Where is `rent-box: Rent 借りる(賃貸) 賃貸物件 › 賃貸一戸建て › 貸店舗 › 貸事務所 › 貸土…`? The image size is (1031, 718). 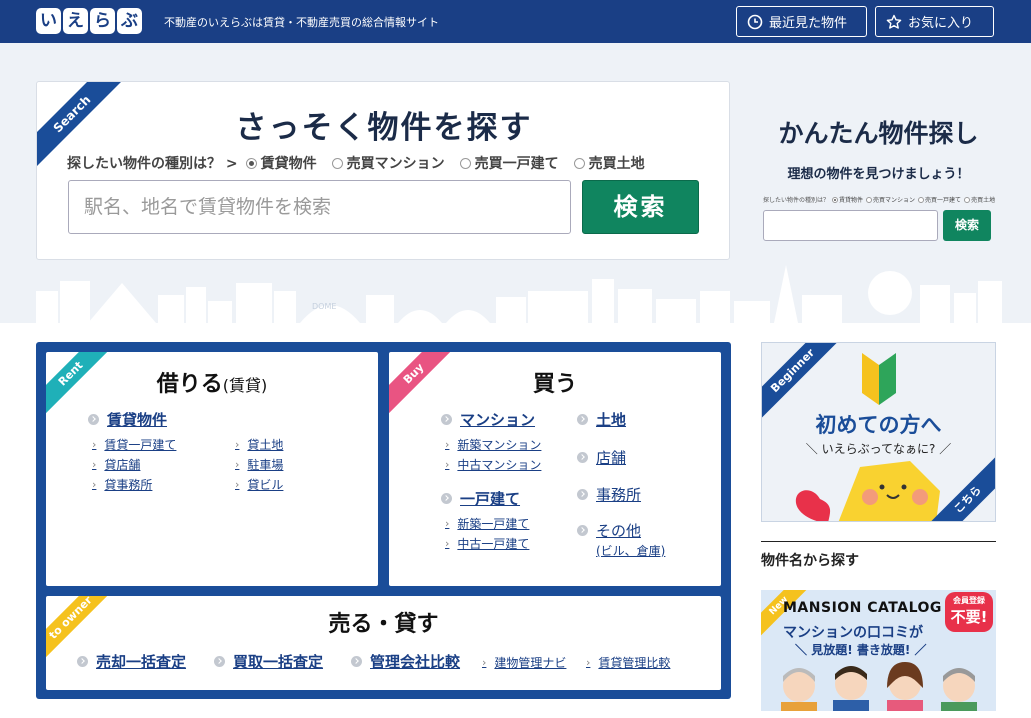
rent-box: Rent 借りる(賃貸) 賃貸物件 › 賃貸一戸建て › 貸店舗 › 貸事務所 › 貸土… is located at coordinates (212, 469).